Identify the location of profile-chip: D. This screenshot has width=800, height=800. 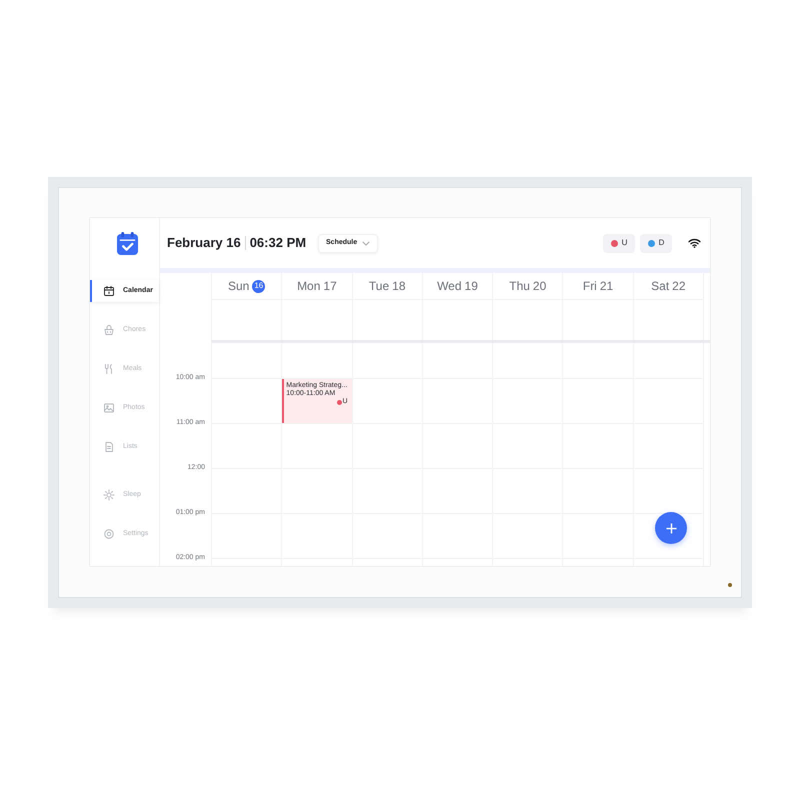
(656, 243).